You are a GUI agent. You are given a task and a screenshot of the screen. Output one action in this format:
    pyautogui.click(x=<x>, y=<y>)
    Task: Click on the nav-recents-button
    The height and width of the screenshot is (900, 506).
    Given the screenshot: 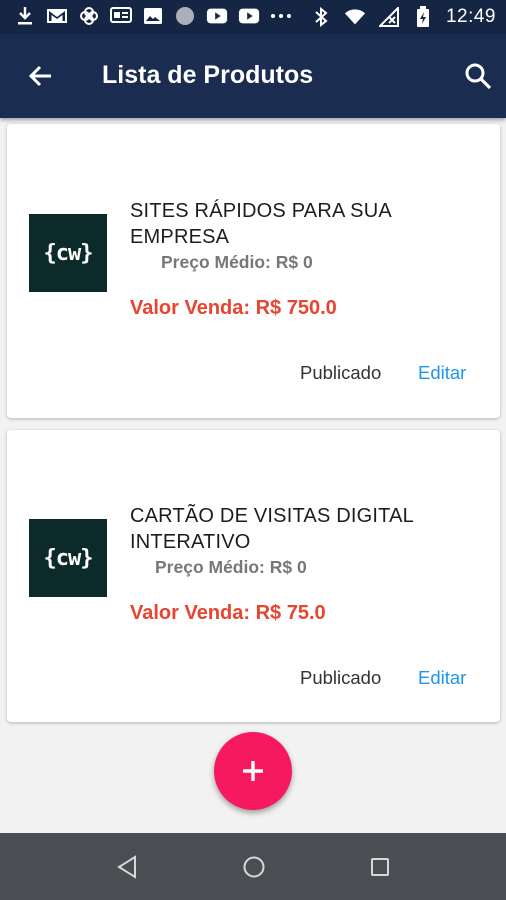 What is the action you would take?
    pyautogui.click(x=380, y=867)
    